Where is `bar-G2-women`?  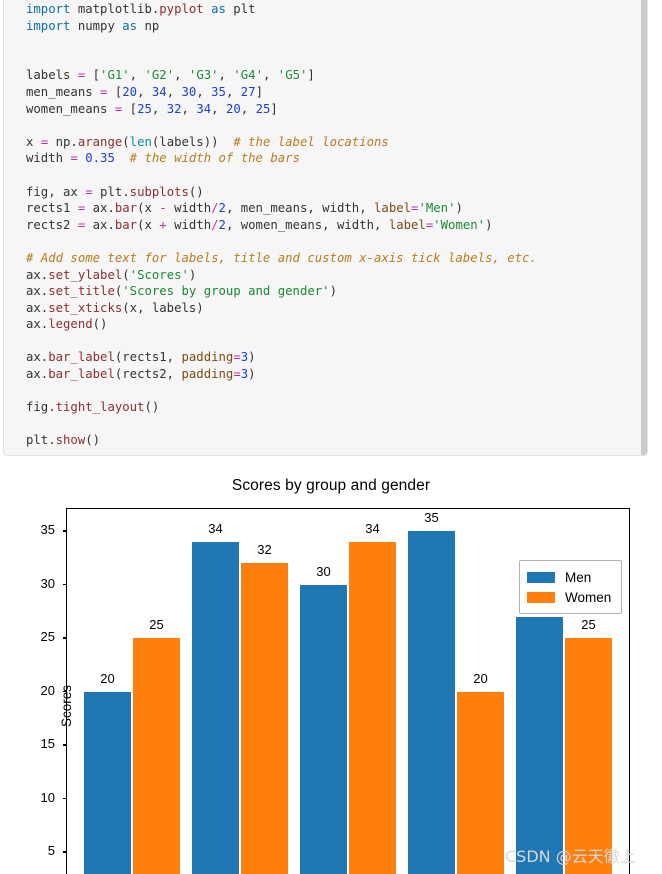 bar-G2-women is located at coordinates (264, 718).